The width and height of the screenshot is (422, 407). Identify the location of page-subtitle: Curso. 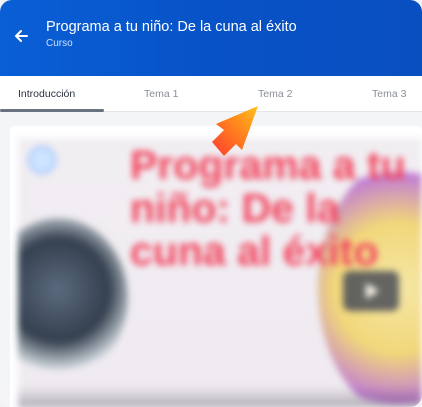
(59, 43).